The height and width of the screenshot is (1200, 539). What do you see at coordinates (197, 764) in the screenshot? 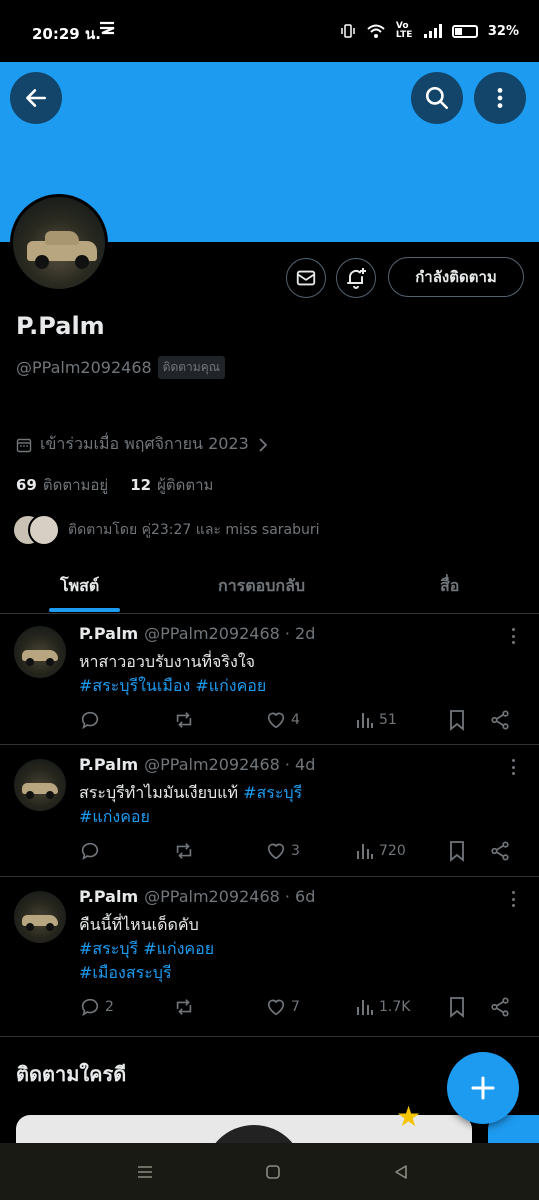
I see `post-header: P.Palm @PPalm2092468 · 4d` at bounding box center [197, 764].